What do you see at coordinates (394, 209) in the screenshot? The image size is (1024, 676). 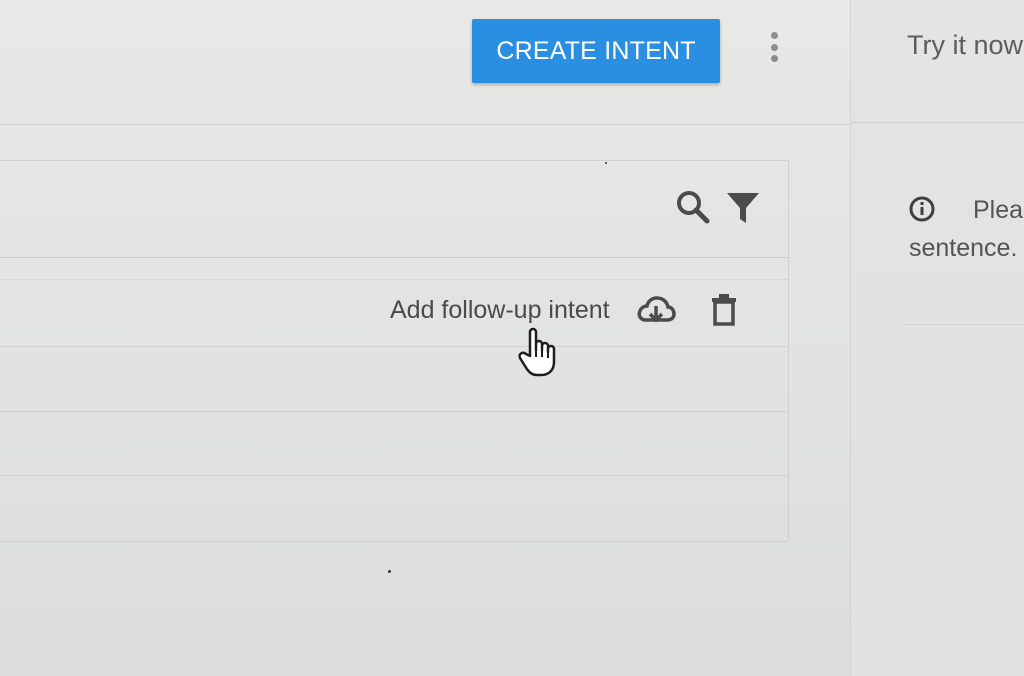 I see `list-header` at bounding box center [394, 209].